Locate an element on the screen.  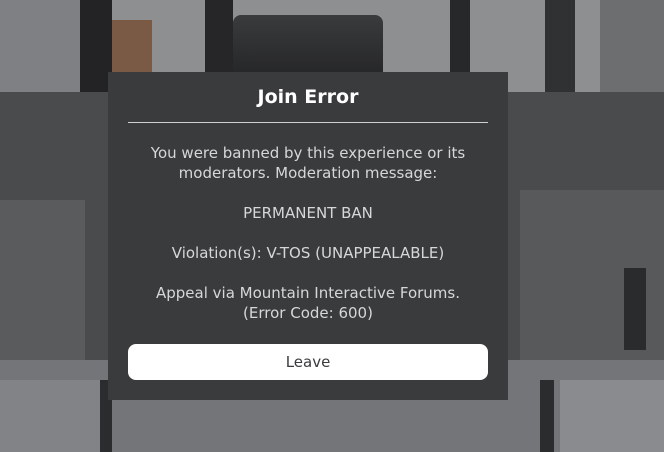
moderation-message: PERMANENT BAN is located at coordinates (308, 213).